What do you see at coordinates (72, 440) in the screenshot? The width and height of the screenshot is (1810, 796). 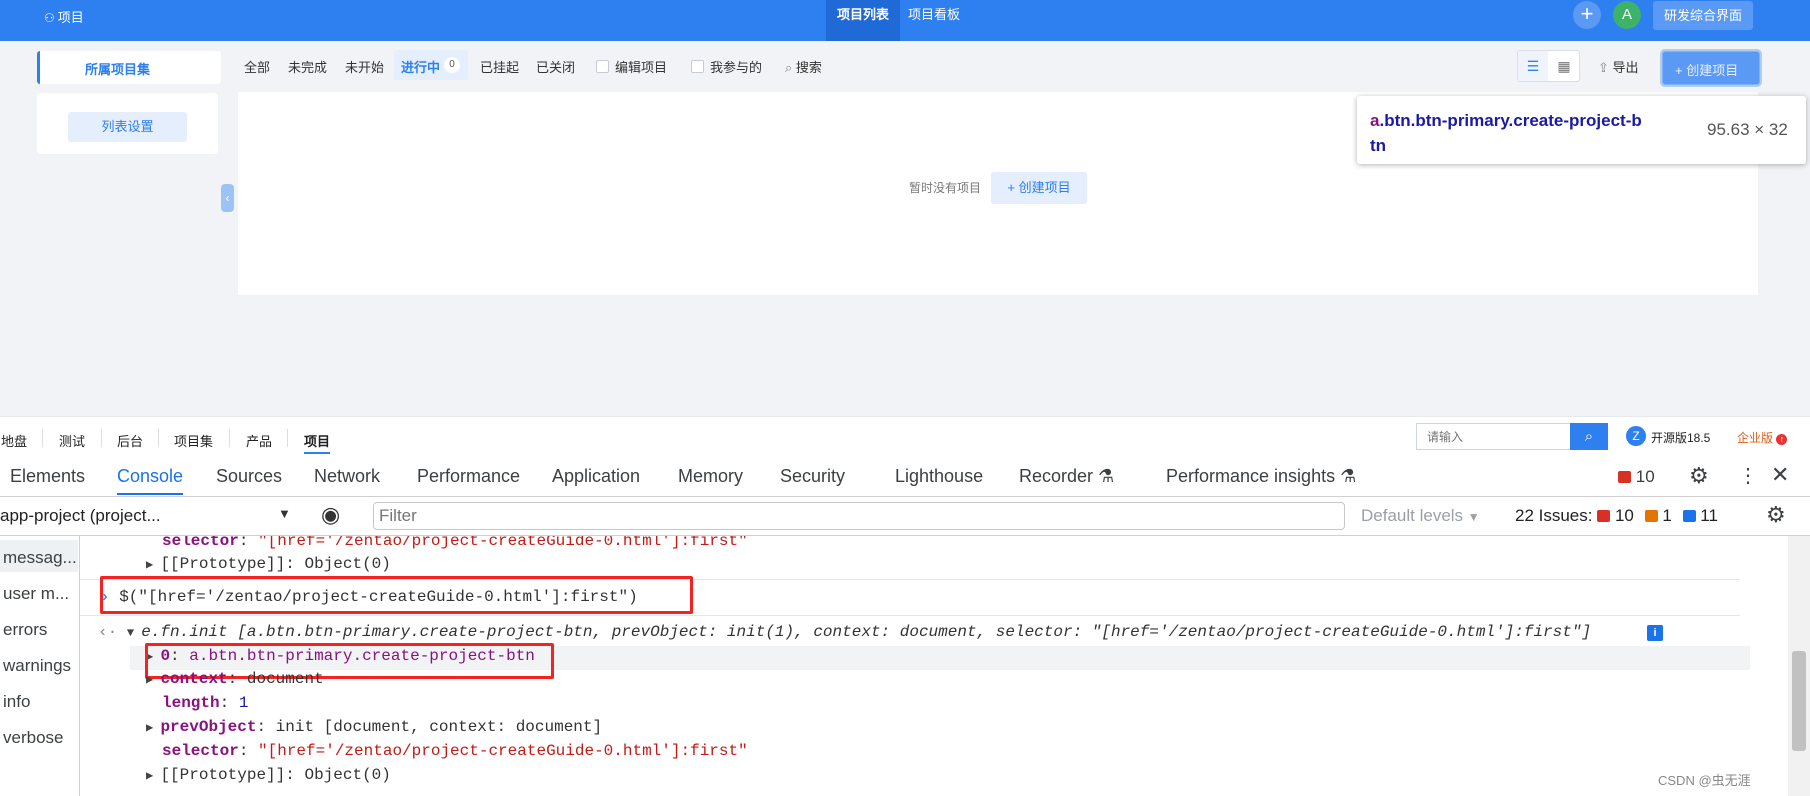 I see `appbar-item-test: 测试` at bounding box center [72, 440].